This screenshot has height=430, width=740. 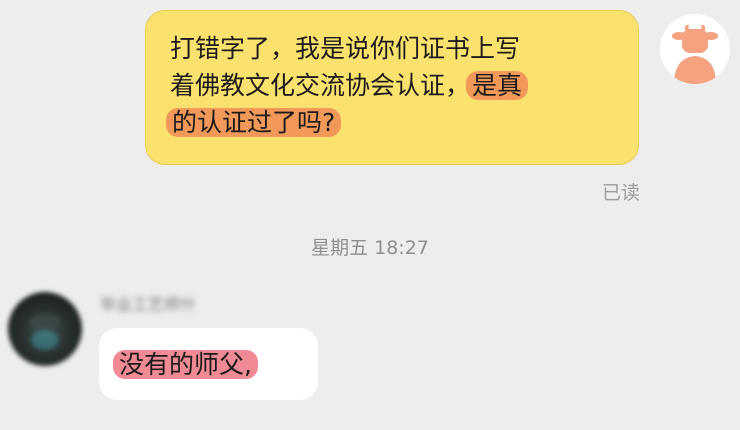 What do you see at coordinates (148, 304) in the screenshot?
I see `sender-name: 毕业工艺师什` at bounding box center [148, 304].